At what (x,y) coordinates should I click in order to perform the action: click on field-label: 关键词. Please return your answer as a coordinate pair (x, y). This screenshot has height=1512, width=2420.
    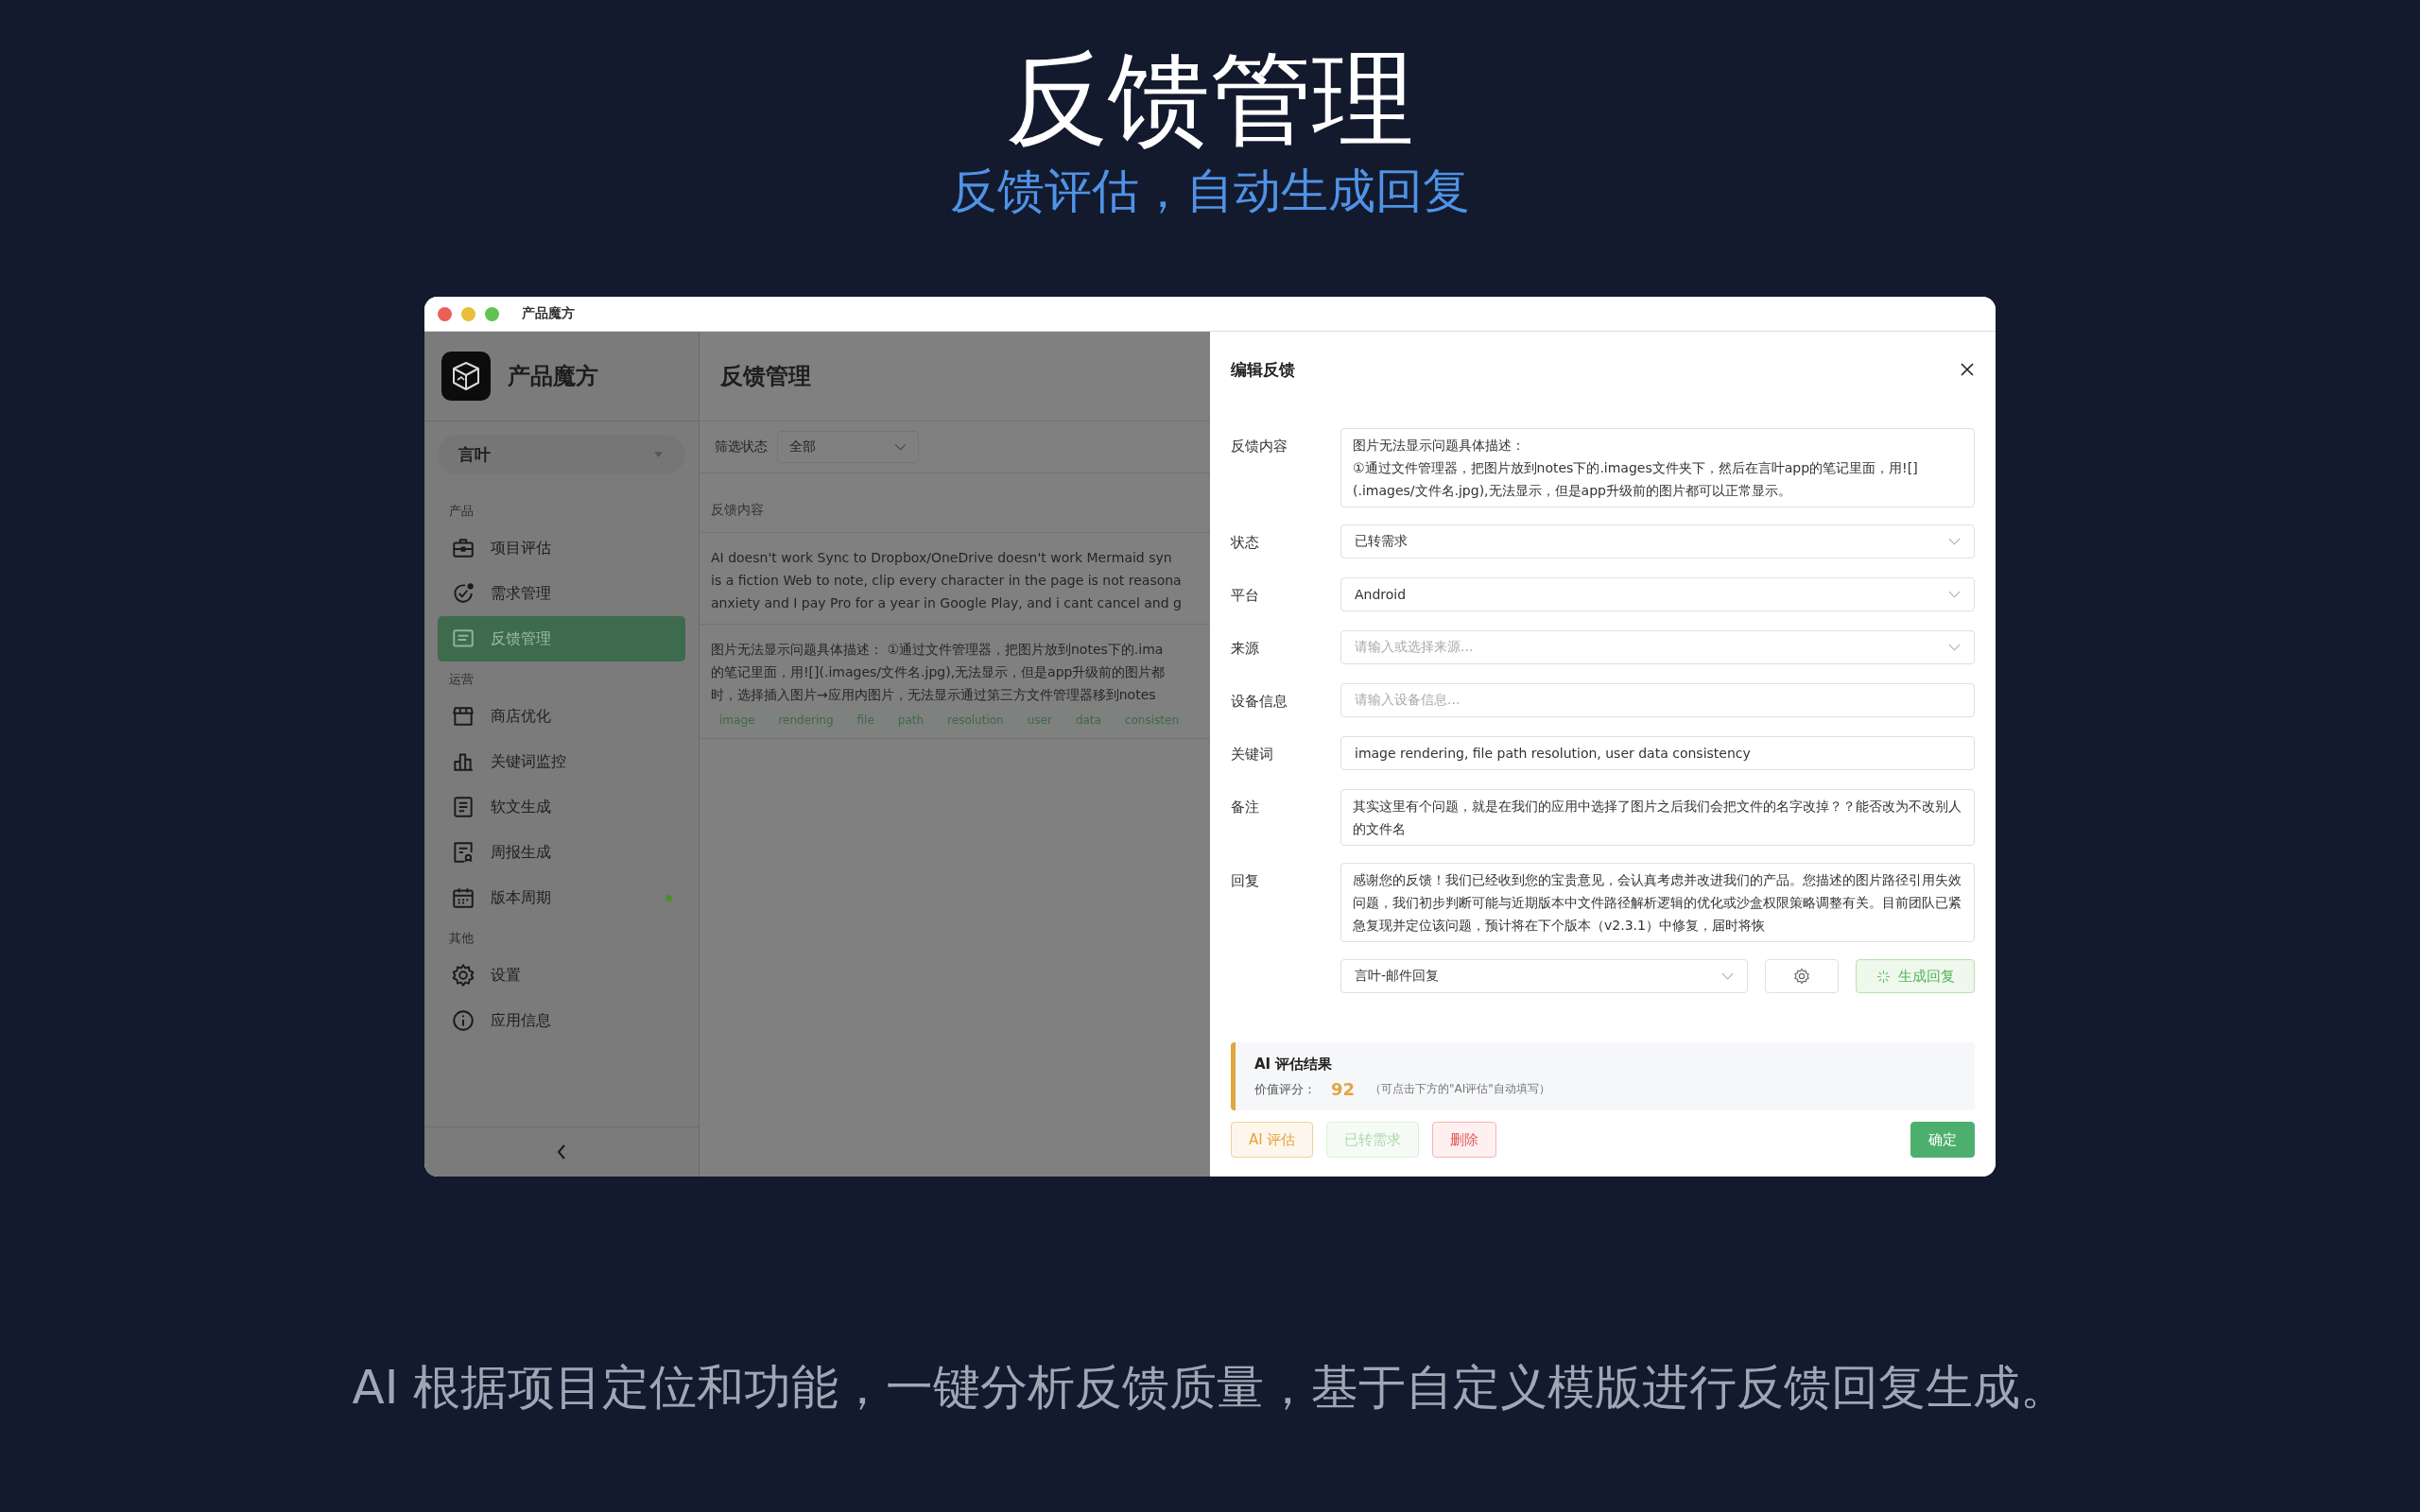
    Looking at the image, I should click on (1252, 755).